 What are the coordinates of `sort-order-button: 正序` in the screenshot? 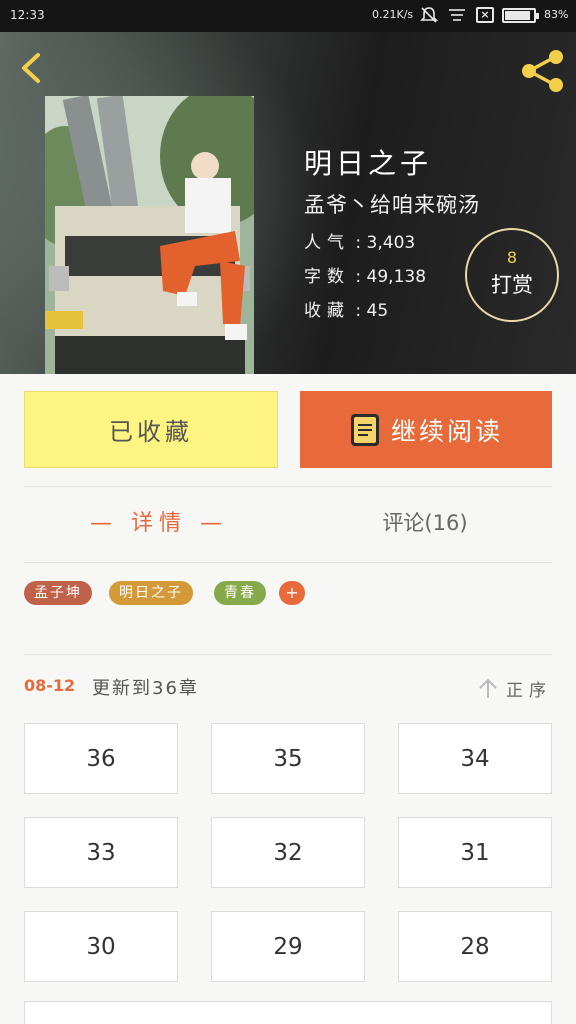 It's located at (516, 688).